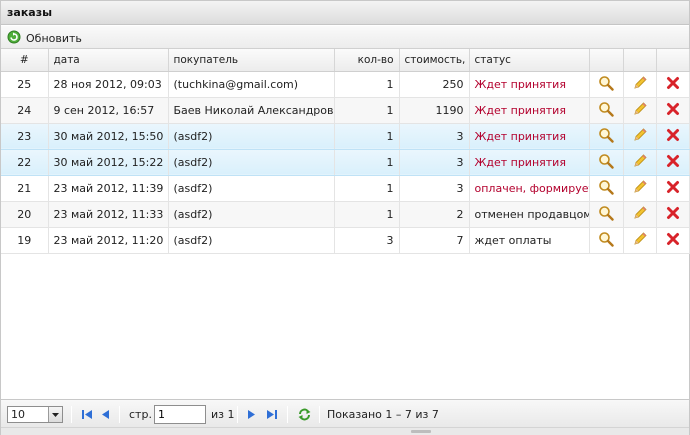  What do you see at coordinates (25, 188) in the screenshot?
I see `cell-id: 21` at bounding box center [25, 188].